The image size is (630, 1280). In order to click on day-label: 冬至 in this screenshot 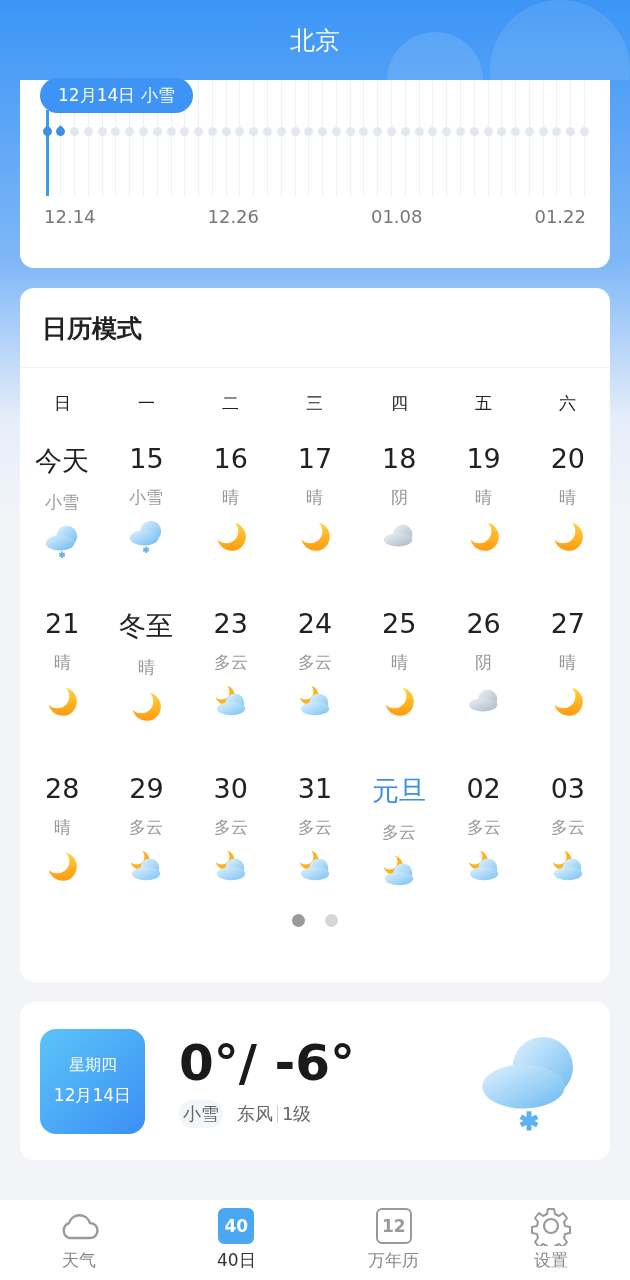, I will do `click(146, 626)`.